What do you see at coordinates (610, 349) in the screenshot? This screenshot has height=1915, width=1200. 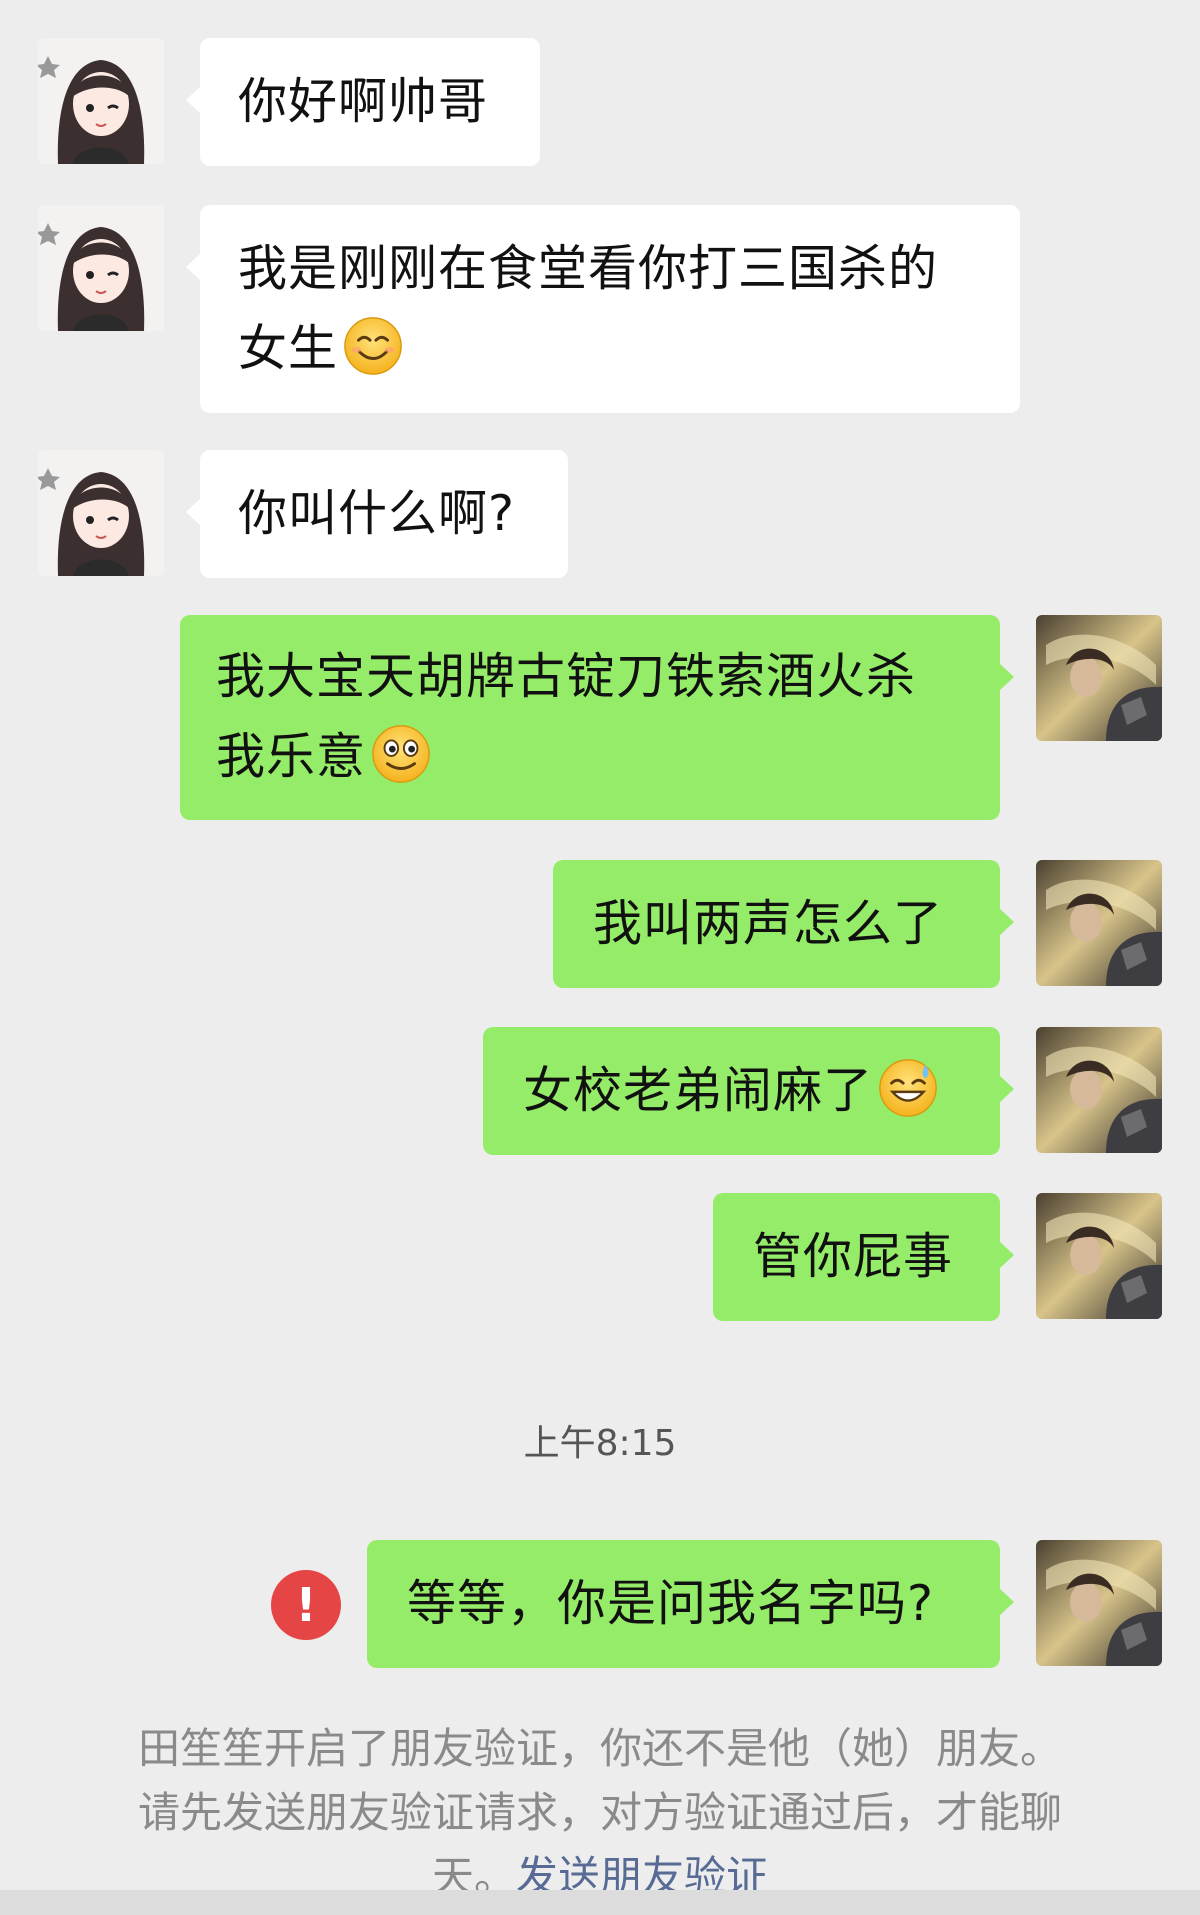 I see `message-text-line: 女生` at bounding box center [610, 349].